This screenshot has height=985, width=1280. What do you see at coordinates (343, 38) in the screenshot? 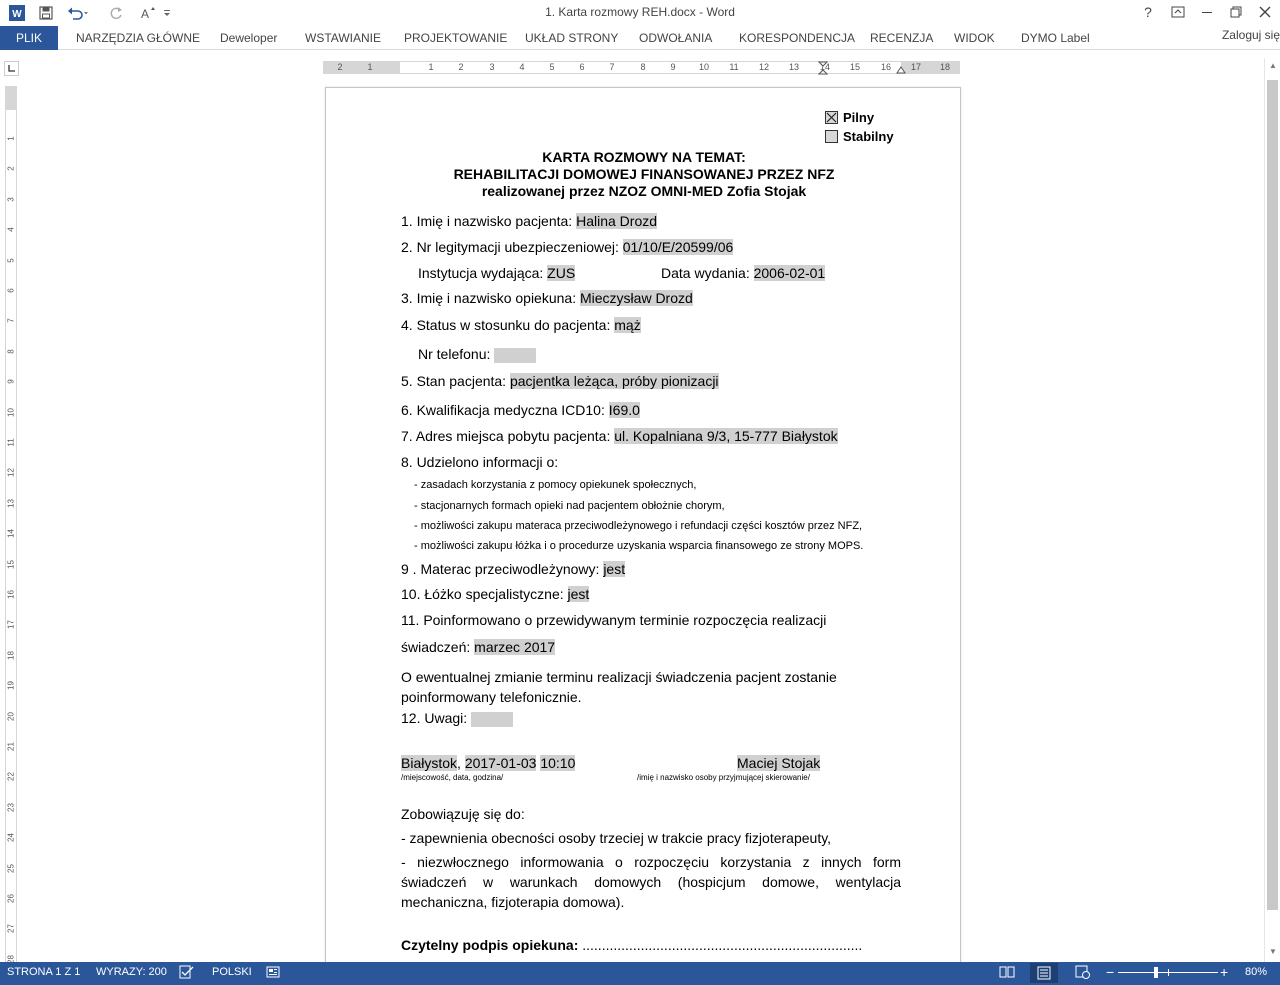
I see `tab-insert: WSTAWIANIE` at bounding box center [343, 38].